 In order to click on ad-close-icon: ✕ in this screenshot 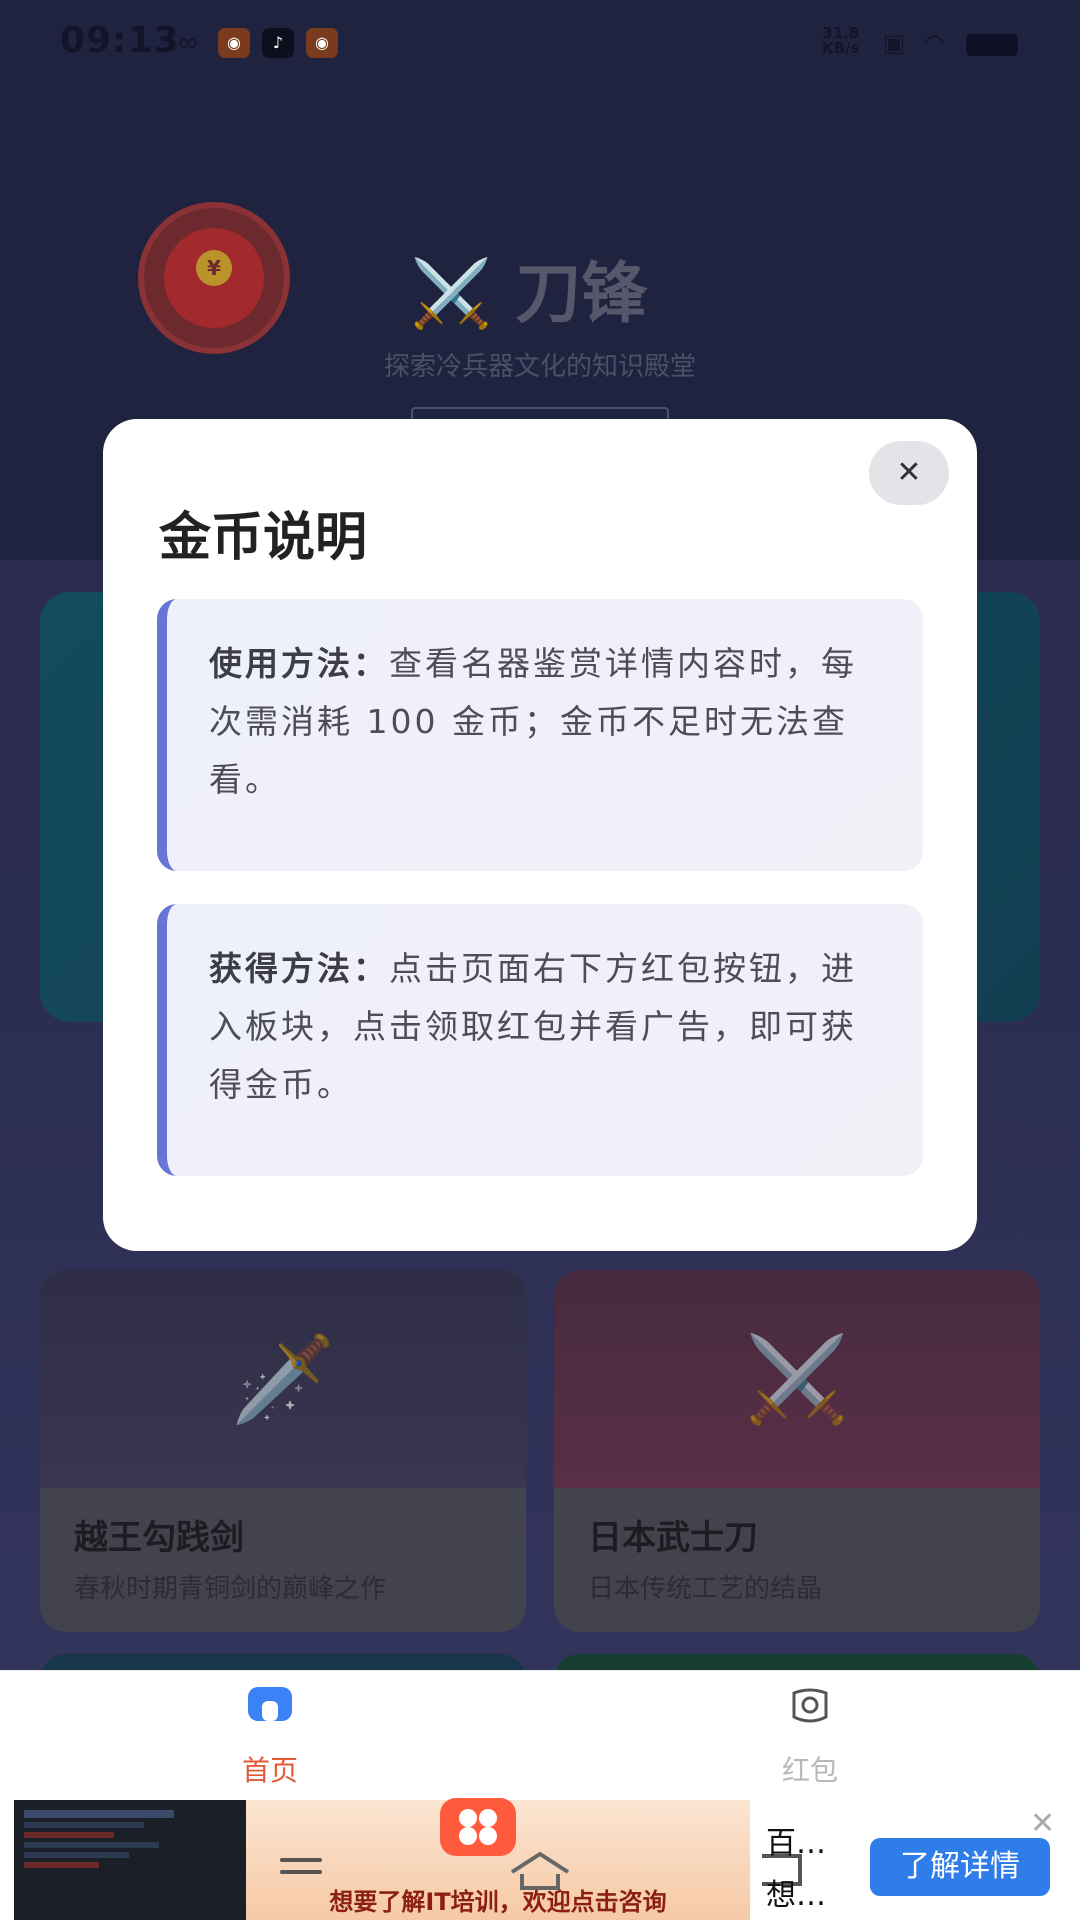, I will do `click(1042, 1823)`.